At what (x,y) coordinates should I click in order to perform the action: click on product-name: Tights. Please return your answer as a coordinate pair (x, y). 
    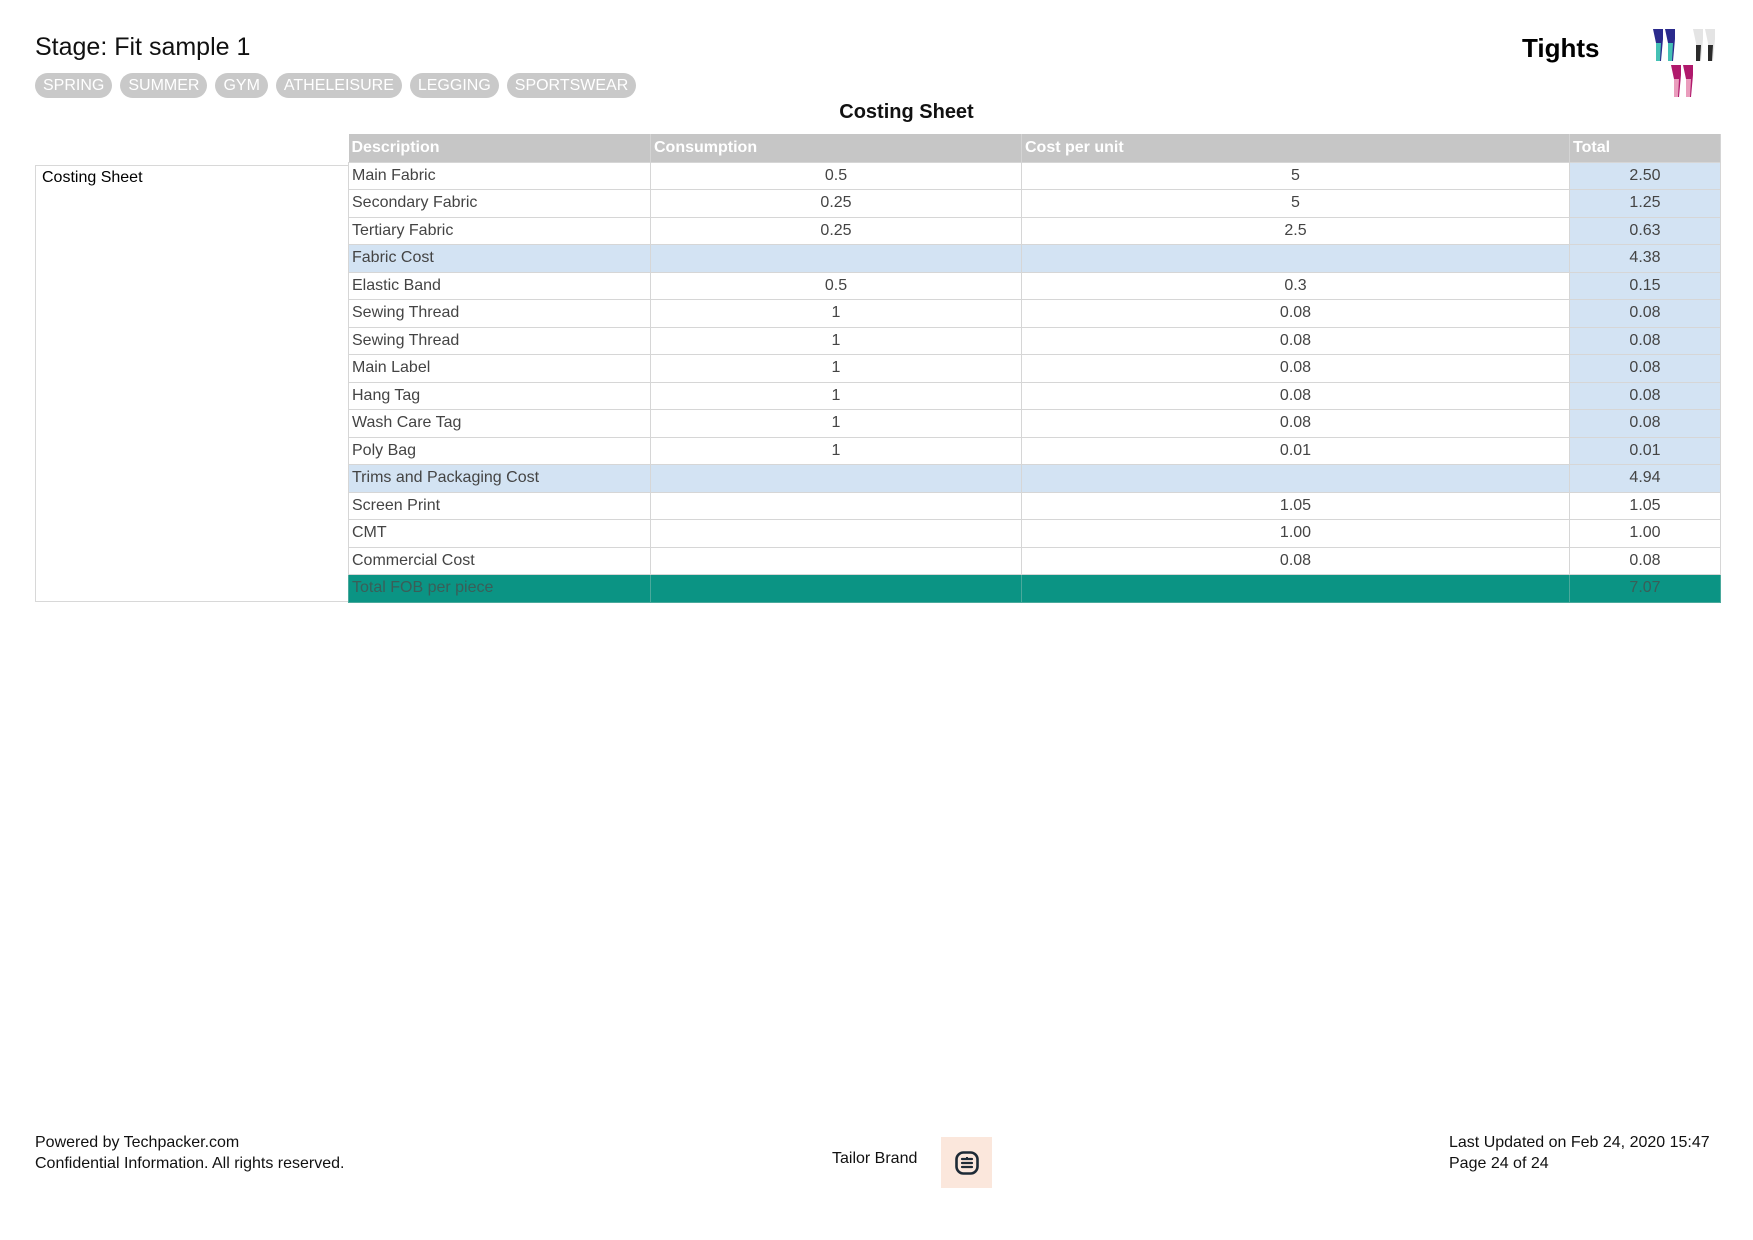
    Looking at the image, I should click on (1561, 48).